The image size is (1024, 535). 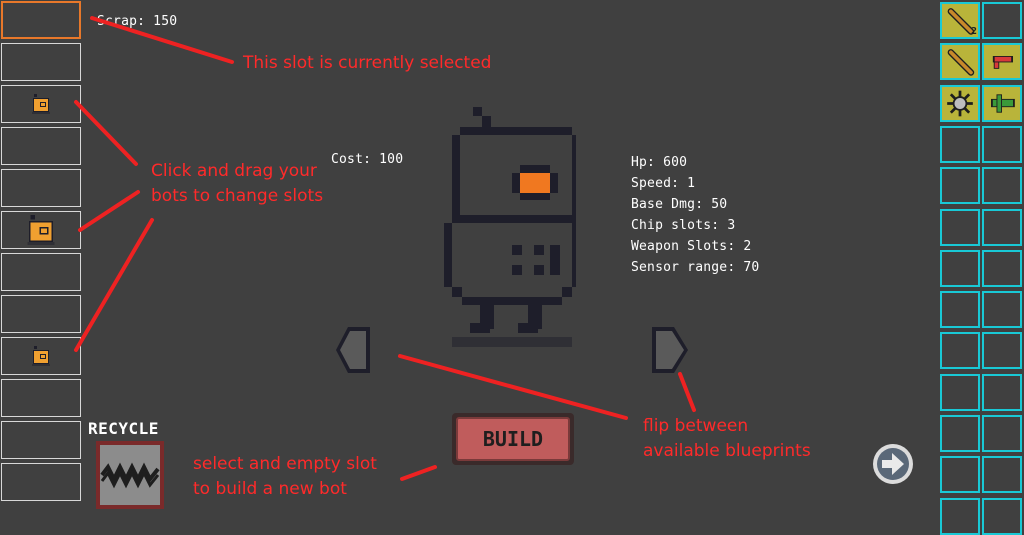 I want to click on scrap-counter: Scrap: 150, so click(x=137, y=21).